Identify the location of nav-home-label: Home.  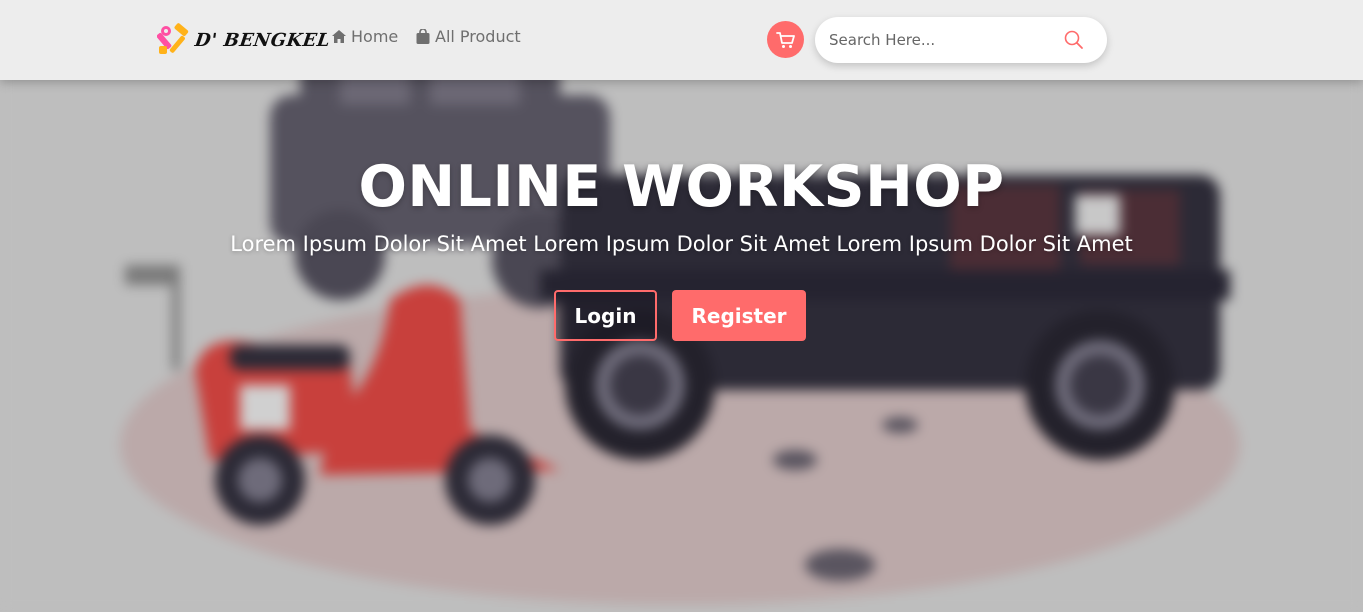
(375, 36).